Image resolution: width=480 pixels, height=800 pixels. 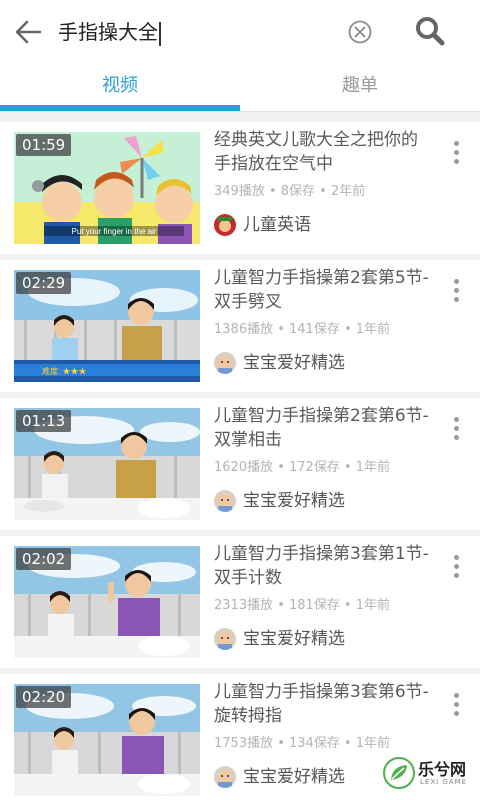 I want to click on site-watermark: 乐兮网 LEXI GAME, so click(x=430, y=774).